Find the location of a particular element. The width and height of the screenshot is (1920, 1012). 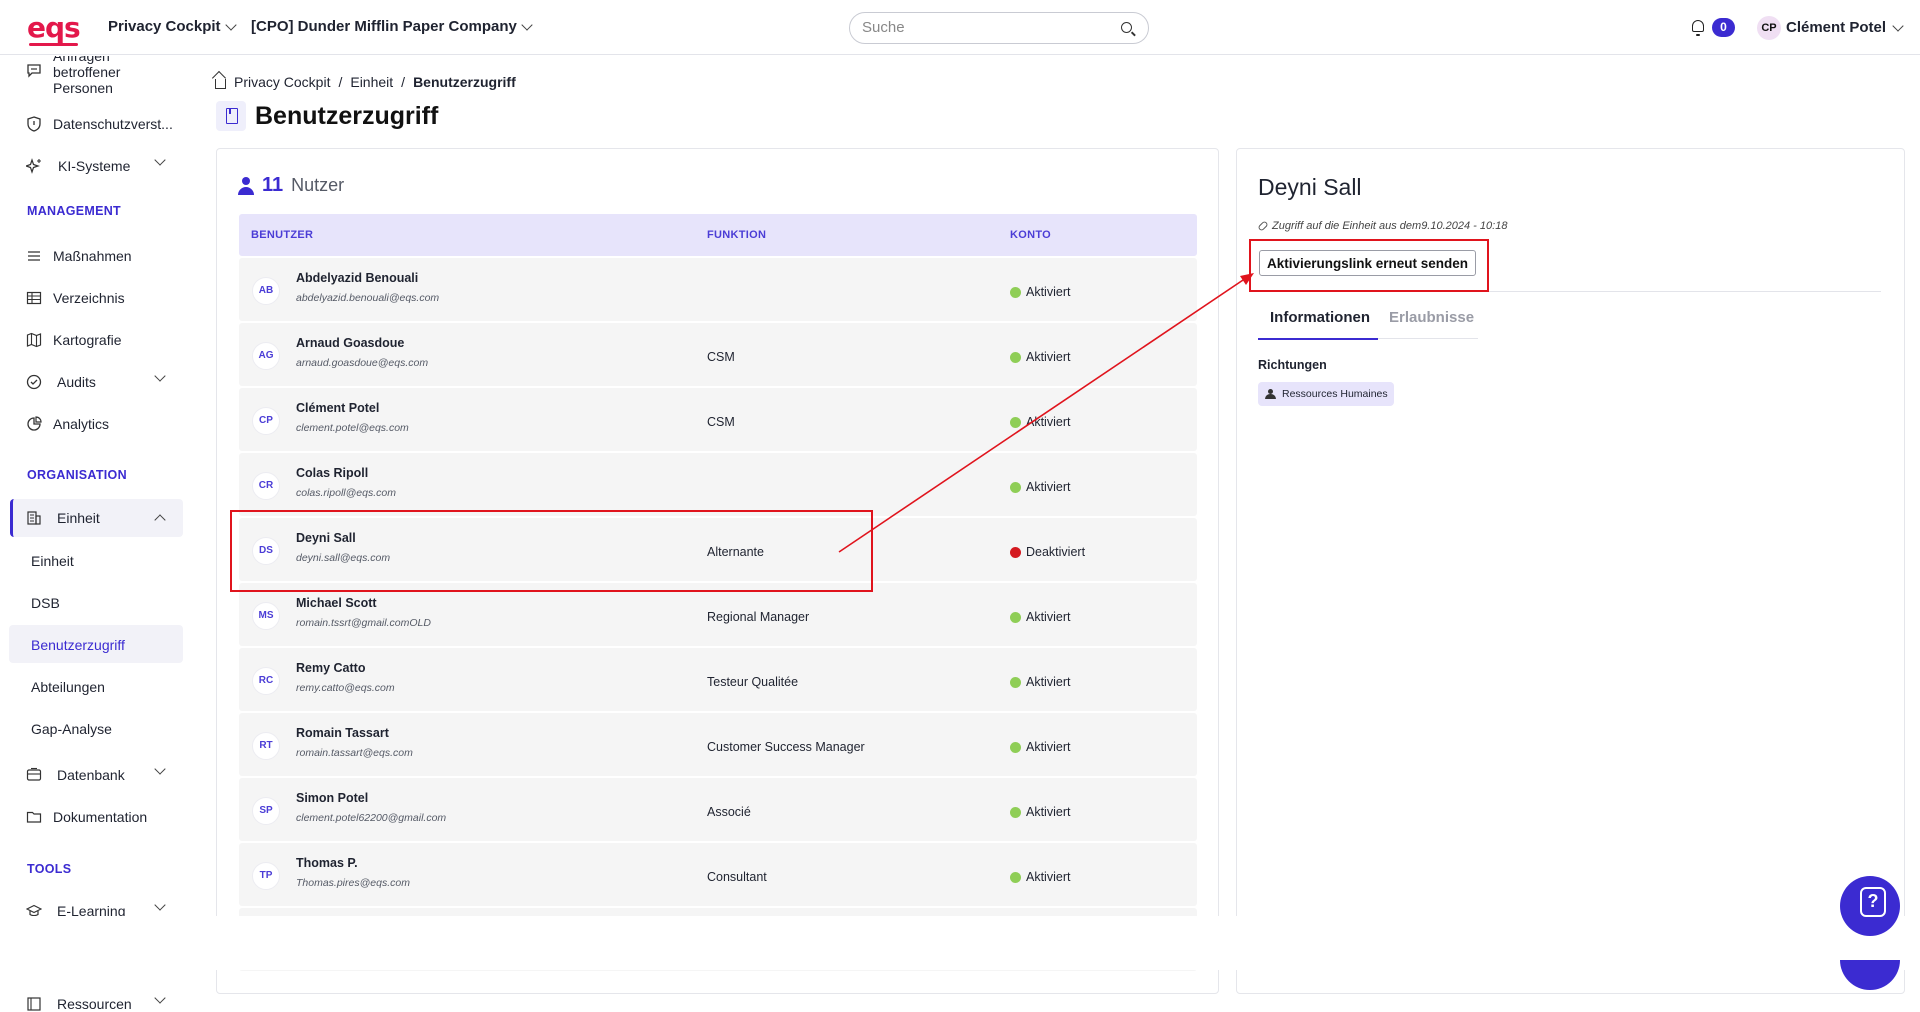

divider is located at coordinates (1569, 291).